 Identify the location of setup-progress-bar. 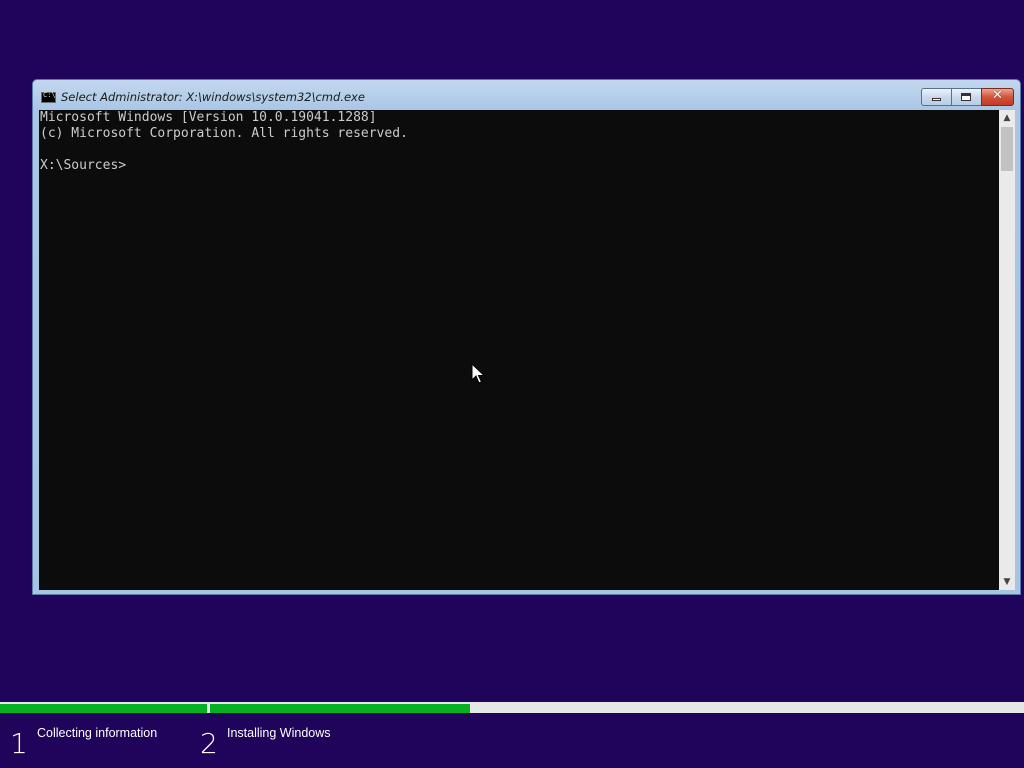
(512, 707).